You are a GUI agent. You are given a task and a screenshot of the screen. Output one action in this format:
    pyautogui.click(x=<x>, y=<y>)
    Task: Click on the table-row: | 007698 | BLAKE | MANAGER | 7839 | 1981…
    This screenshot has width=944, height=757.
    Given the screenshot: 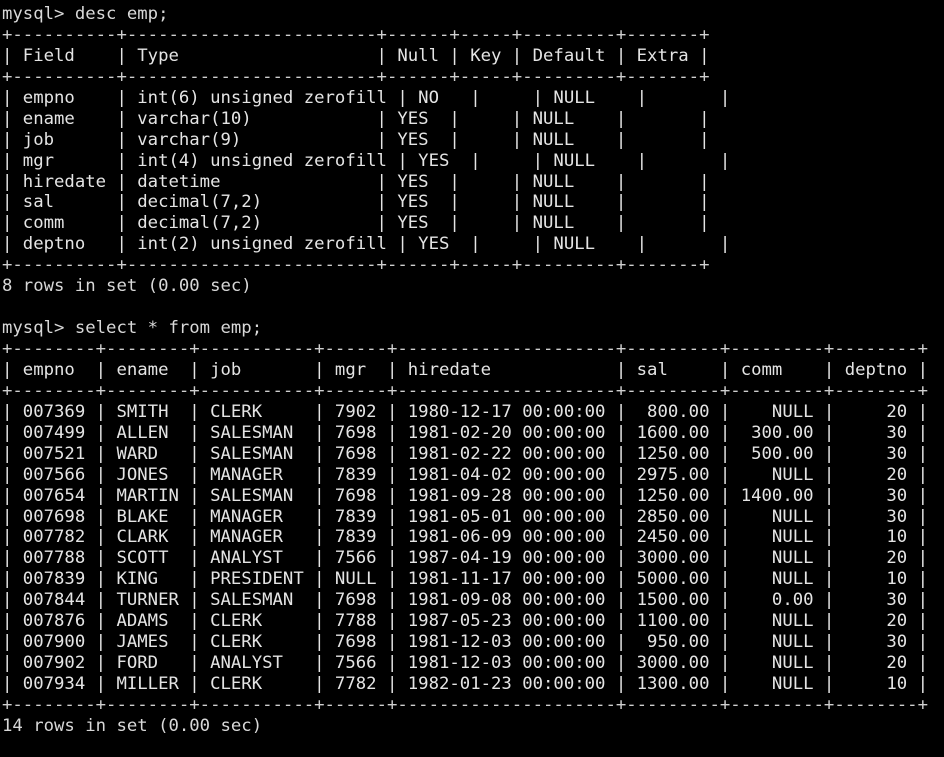 What is the action you would take?
    pyautogui.click(x=465, y=516)
    